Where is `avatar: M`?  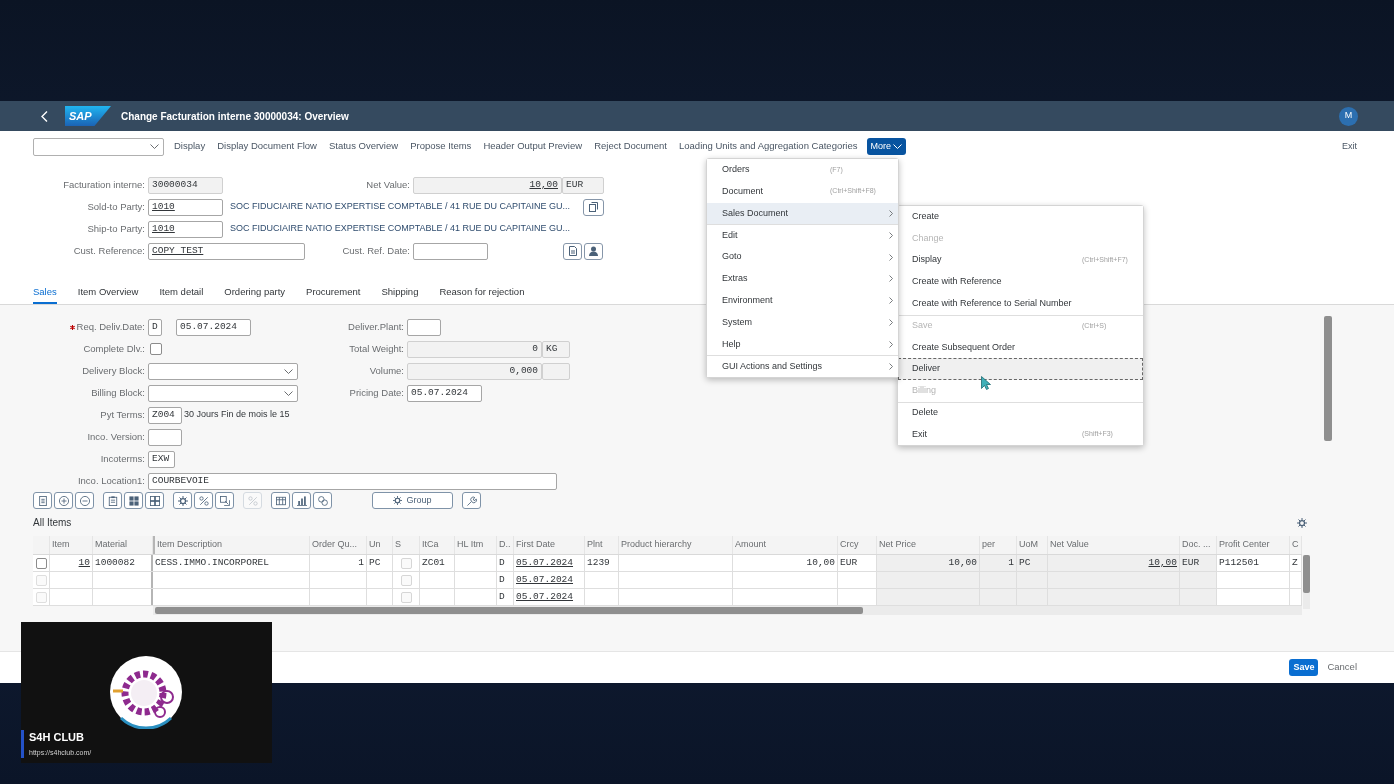
avatar: M is located at coordinates (1348, 116).